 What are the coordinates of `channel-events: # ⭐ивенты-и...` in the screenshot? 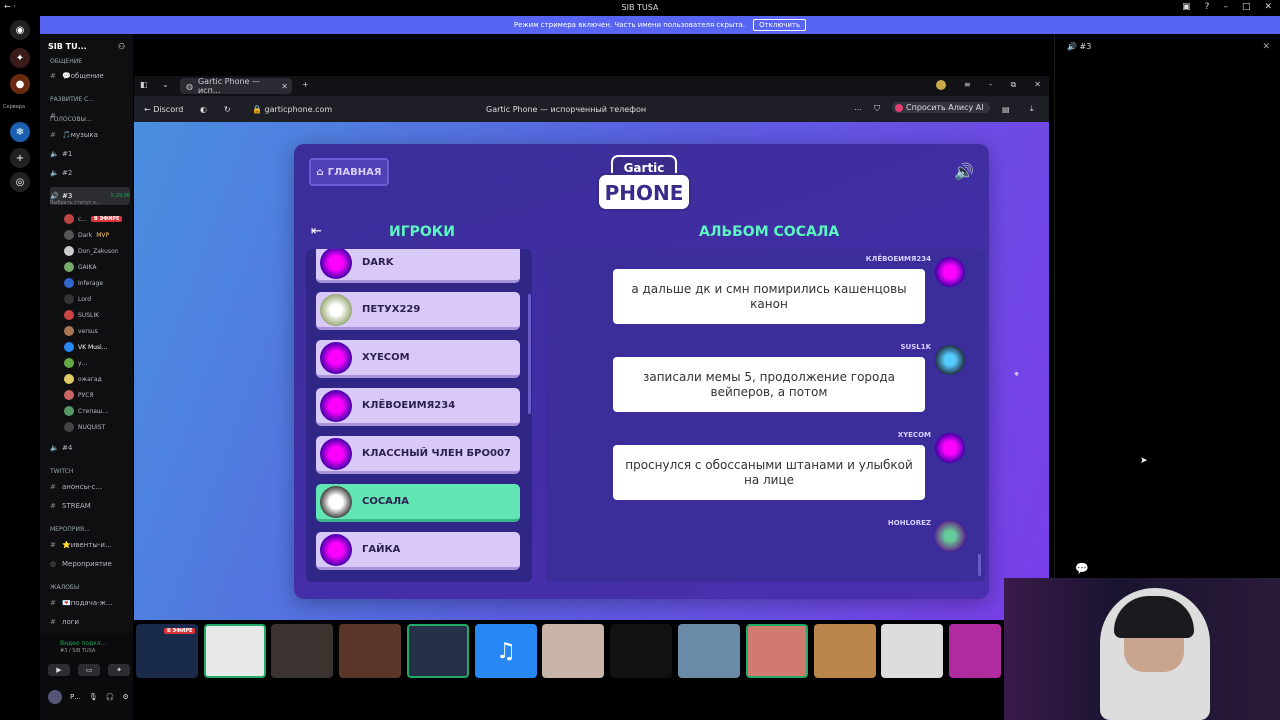 It's located at (90, 545).